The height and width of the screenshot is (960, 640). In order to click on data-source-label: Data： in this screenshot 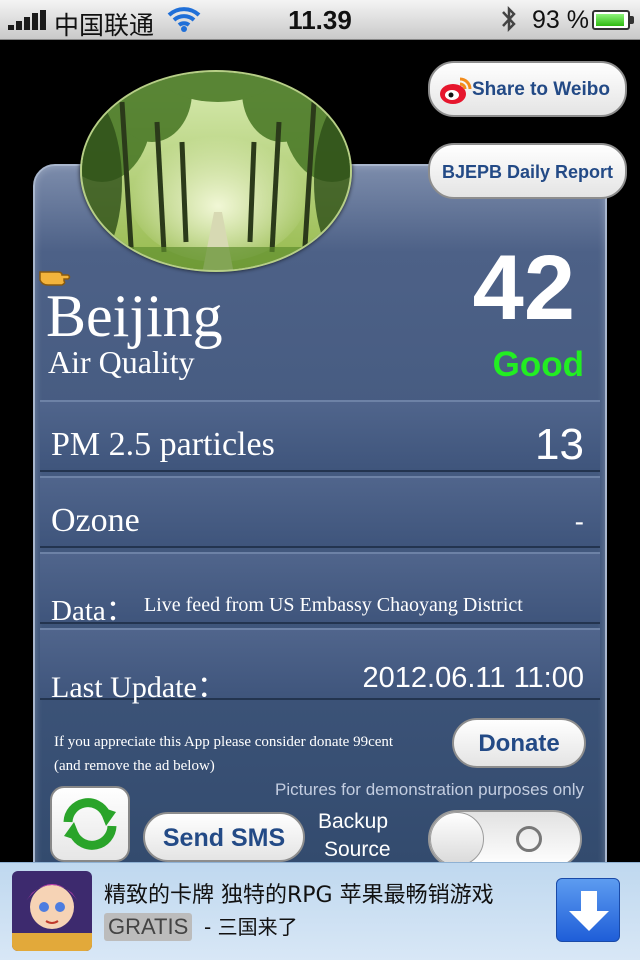, I will do `click(93, 611)`.